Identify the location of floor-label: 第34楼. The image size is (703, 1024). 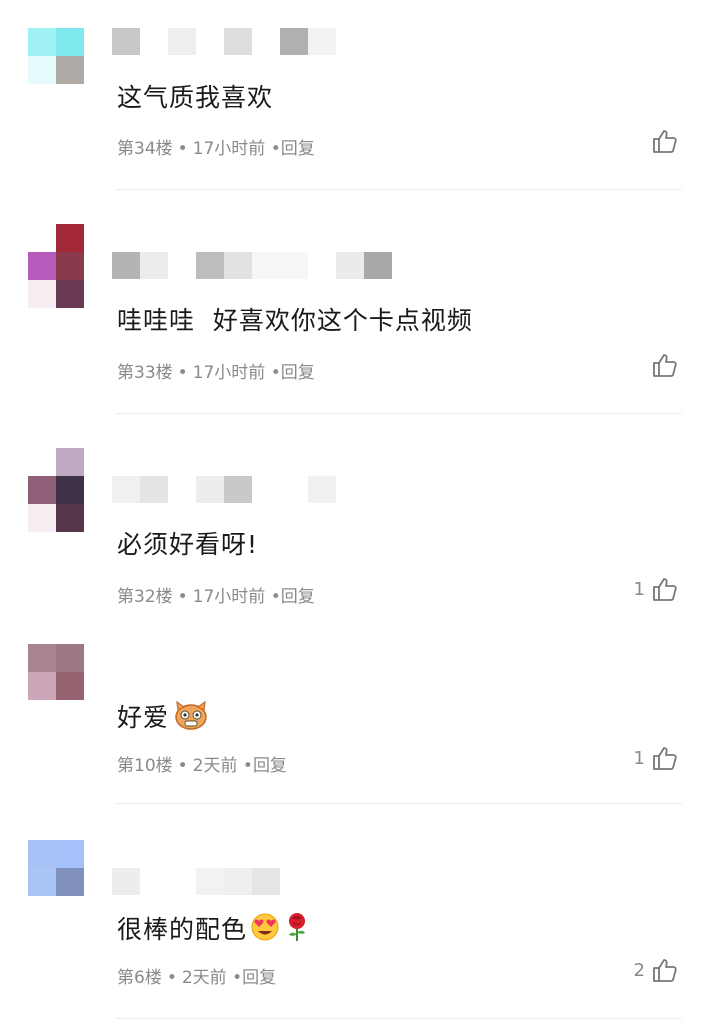
(145, 149).